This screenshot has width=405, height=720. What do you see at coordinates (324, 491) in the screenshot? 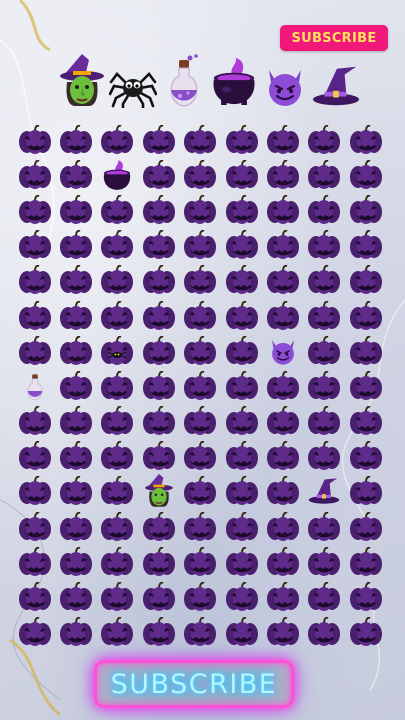
I see `grid-cell-witch-hat-icon` at bounding box center [324, 491].